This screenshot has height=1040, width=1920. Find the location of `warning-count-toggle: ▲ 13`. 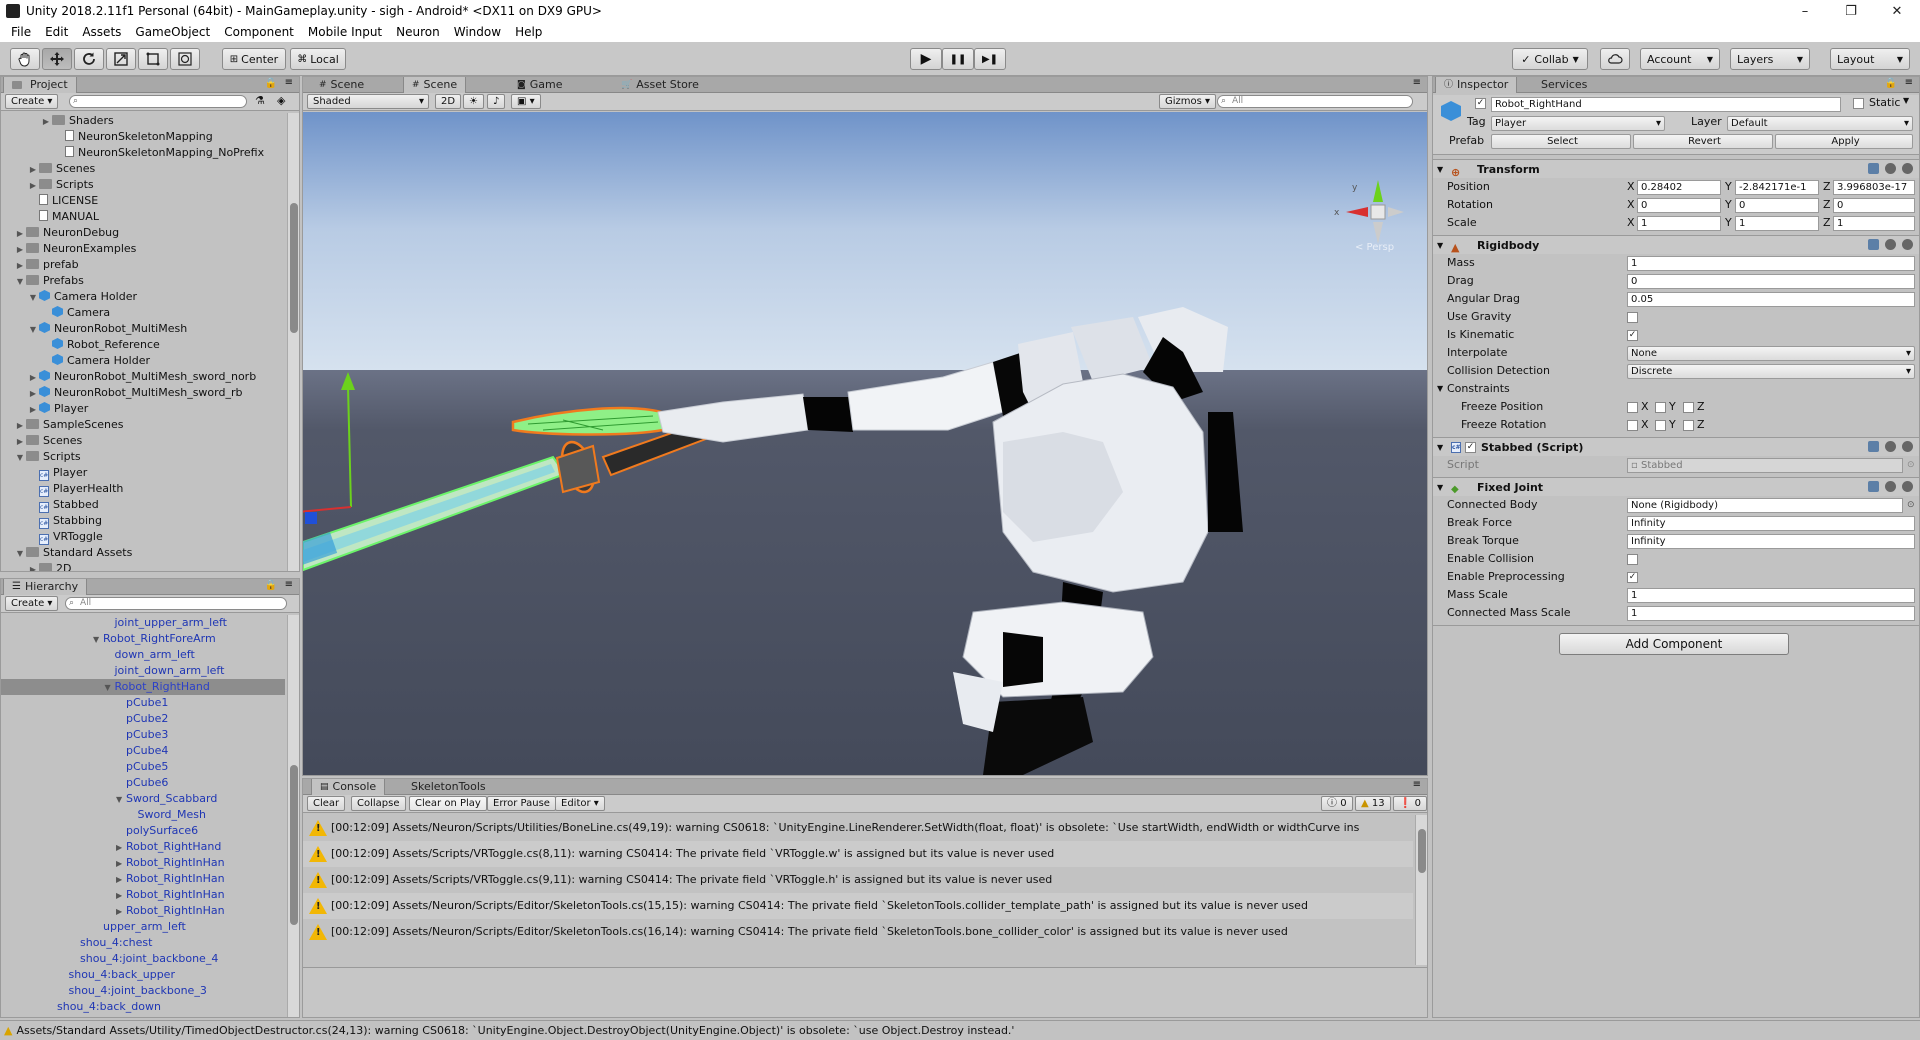

warning-count-toggle: ▲ 13 is located at coordinates (1373, 803).